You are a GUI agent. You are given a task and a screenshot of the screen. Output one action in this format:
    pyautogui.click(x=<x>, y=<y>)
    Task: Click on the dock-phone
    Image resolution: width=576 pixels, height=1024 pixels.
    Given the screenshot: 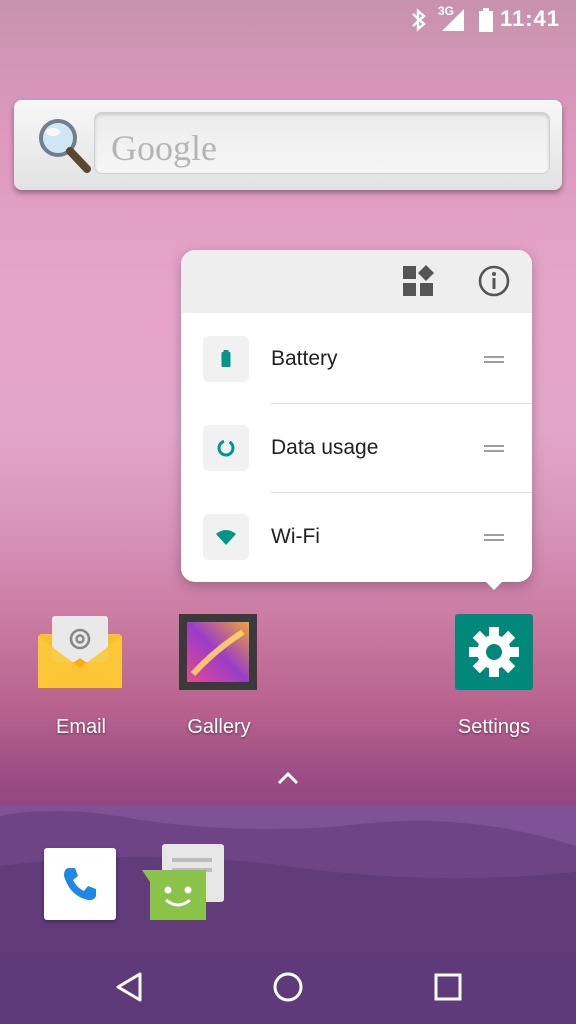 What is the action you would take?
    pyautogui.click(x=80, y=884)
    